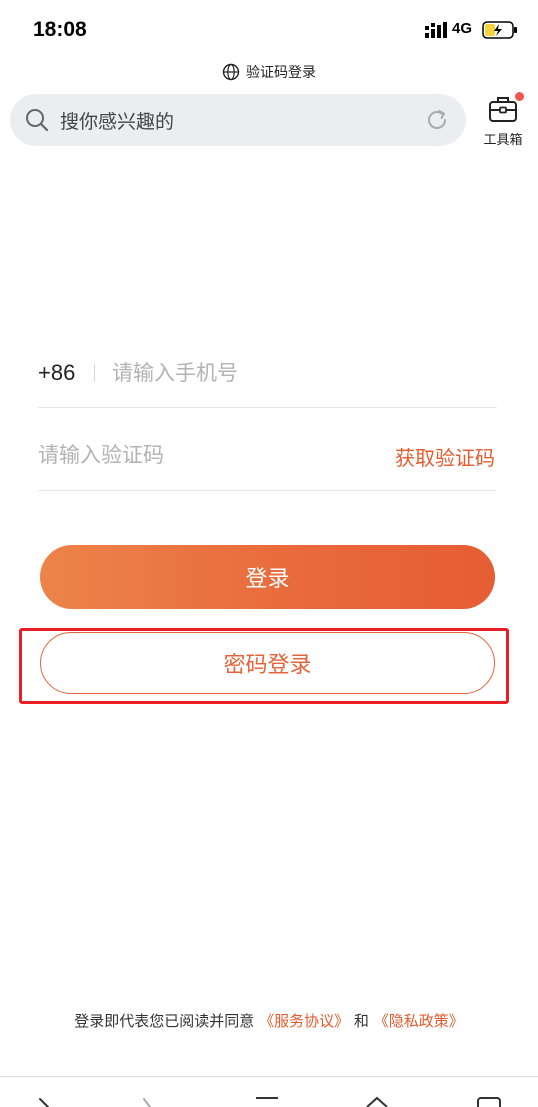 This screenshot has height=1107, width=538. I want to click on service-agreement-link: 《服务协议》, so click(304, 1021).